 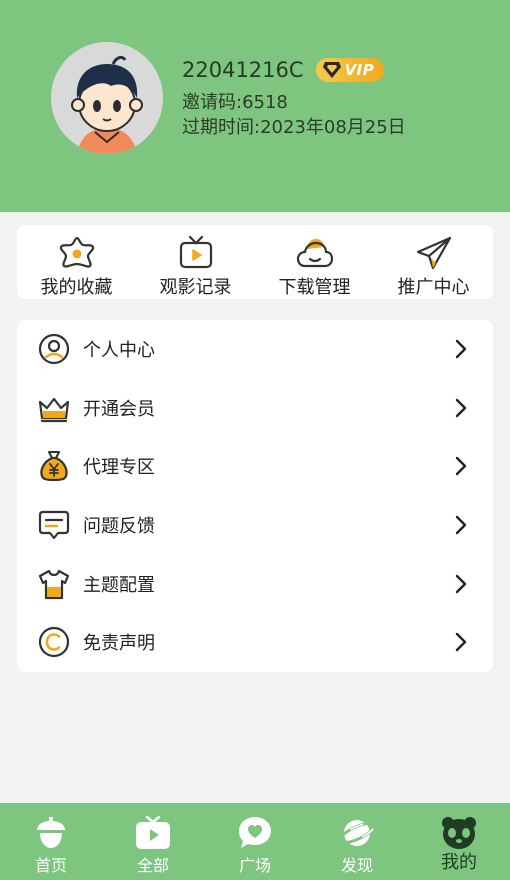 What do you see at coordinates (235, 102) in the screenshot?
I see `invite-code: 邀请码:6518` at bounding box center [235, 102].